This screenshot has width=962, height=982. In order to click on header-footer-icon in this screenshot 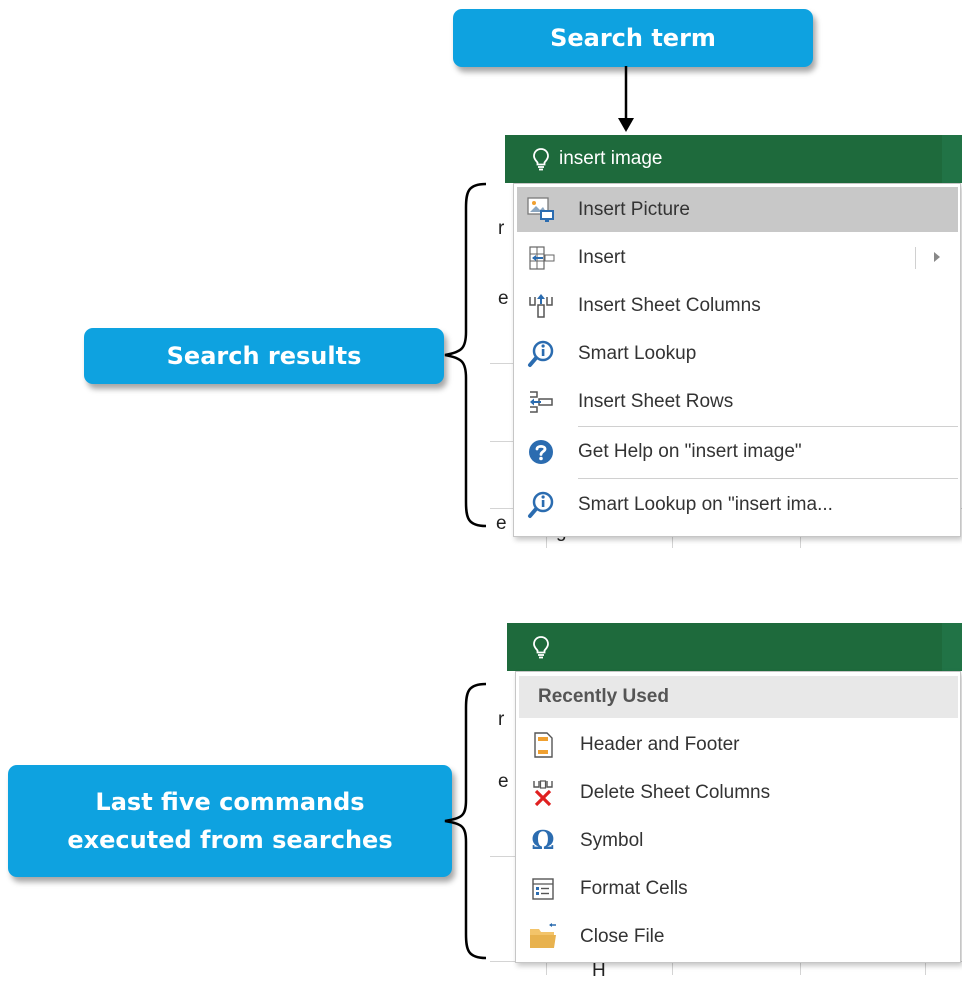, I will do `click(543, 744)`.